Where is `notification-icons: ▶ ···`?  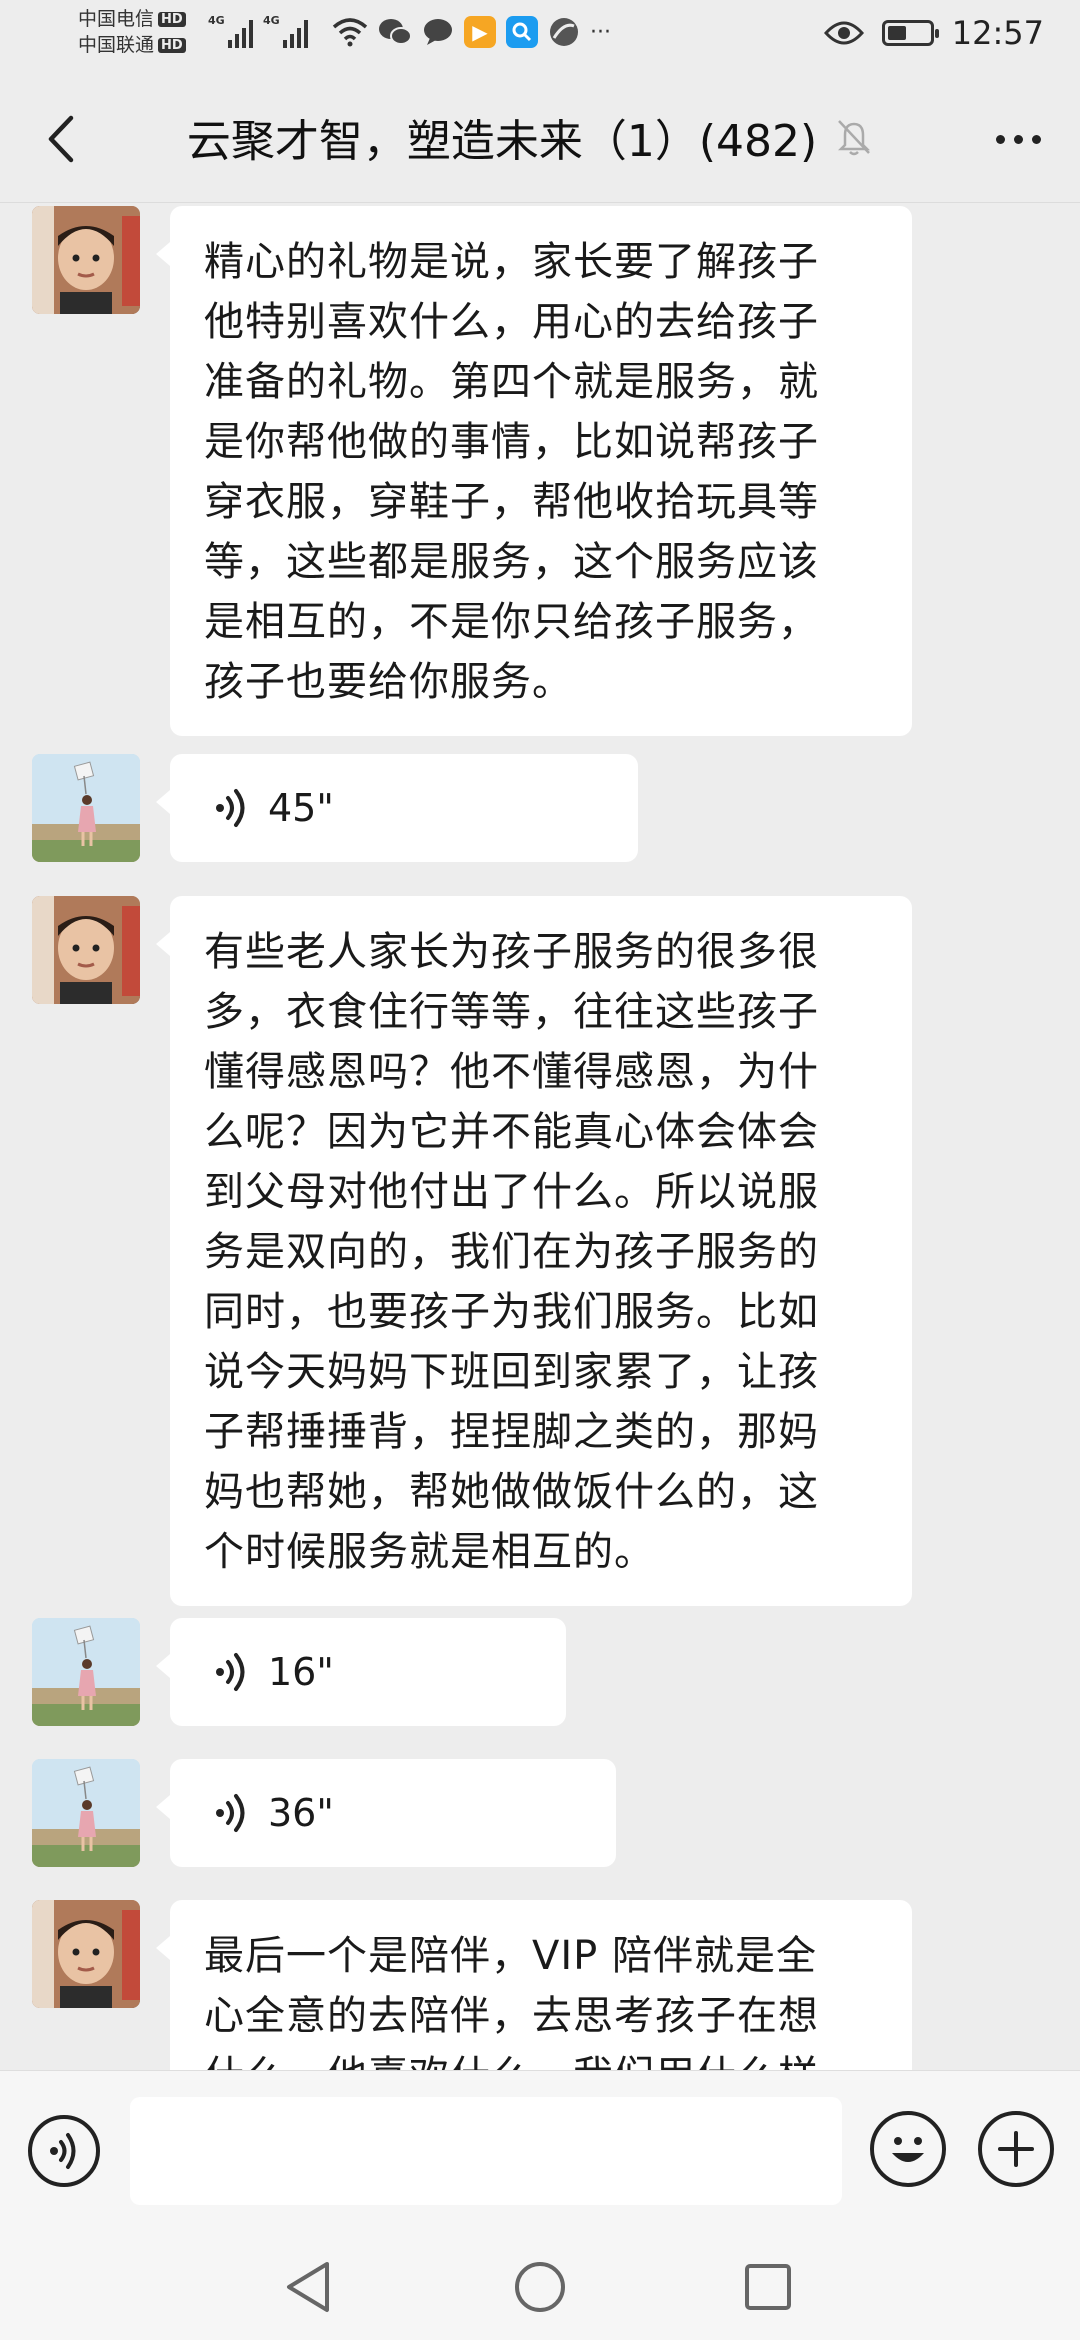
notification-icons: ▶ ··· is located at coordinates (471, 32).